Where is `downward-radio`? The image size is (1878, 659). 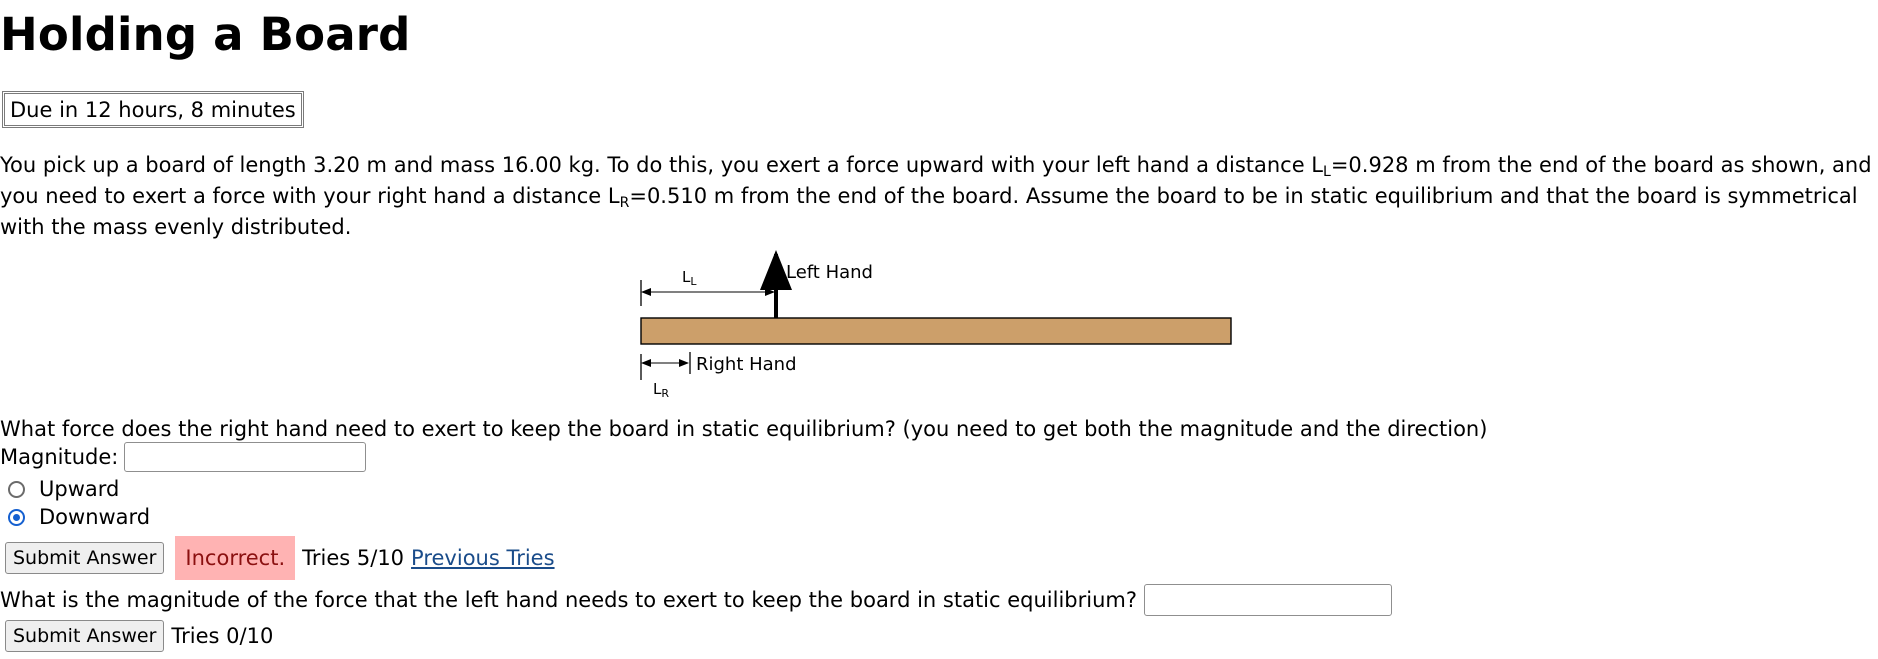 downward-radio is located at coordinates (16, 517).